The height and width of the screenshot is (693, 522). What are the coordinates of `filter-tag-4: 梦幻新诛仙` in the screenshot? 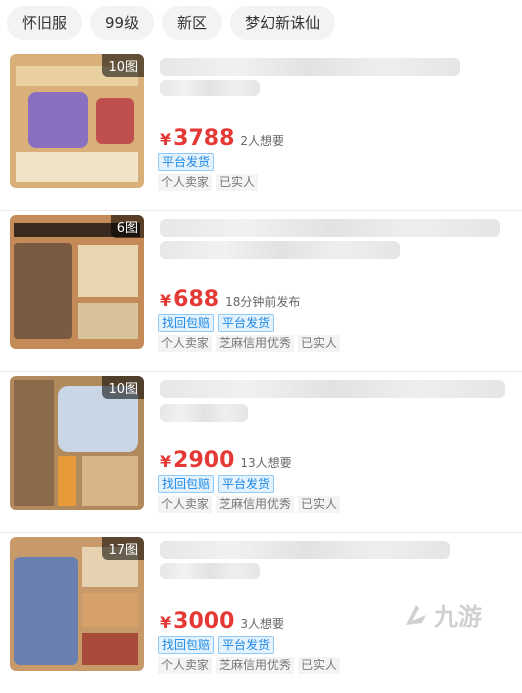 It's located at (283, 23).